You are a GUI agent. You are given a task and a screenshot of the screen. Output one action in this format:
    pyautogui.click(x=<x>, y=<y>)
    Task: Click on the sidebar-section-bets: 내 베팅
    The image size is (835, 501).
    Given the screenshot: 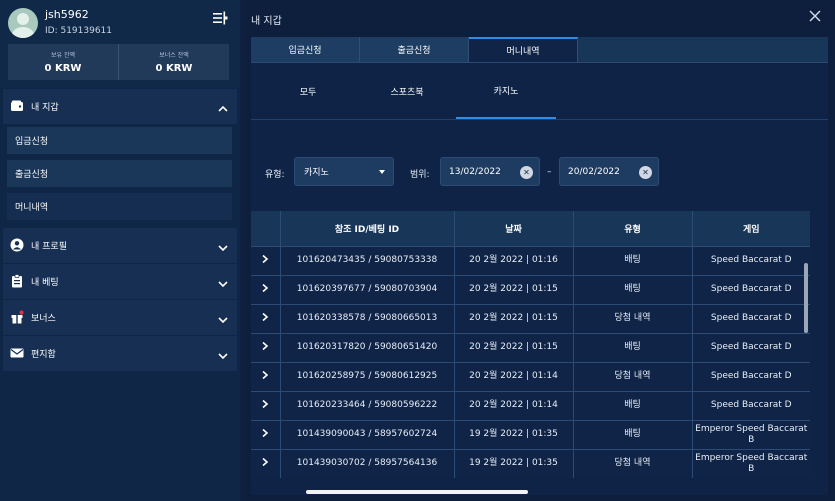 What is the action you would take?
    pyautogui.click(x=120, y=281)
    